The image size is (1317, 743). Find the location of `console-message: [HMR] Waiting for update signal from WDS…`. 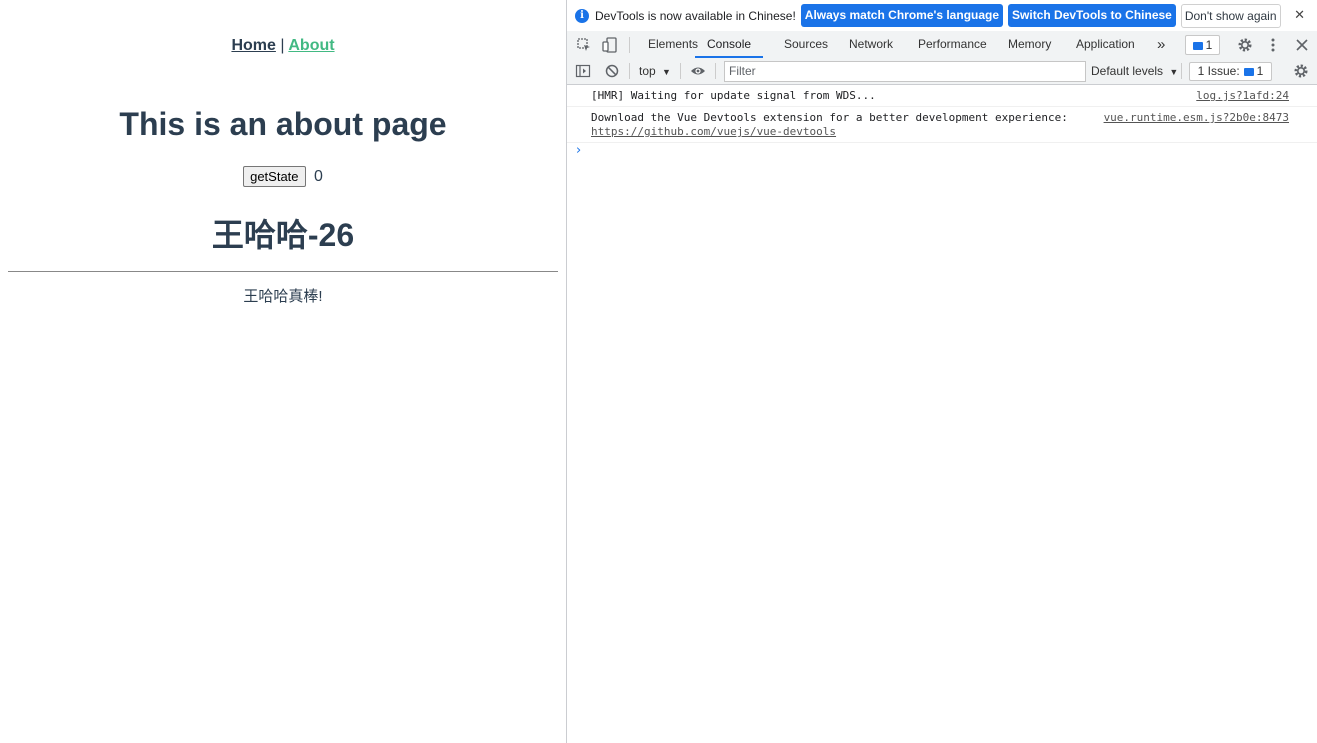

console-message: [HMR] Waiting for update signal from WDS… is located at coordinates (942, 96).